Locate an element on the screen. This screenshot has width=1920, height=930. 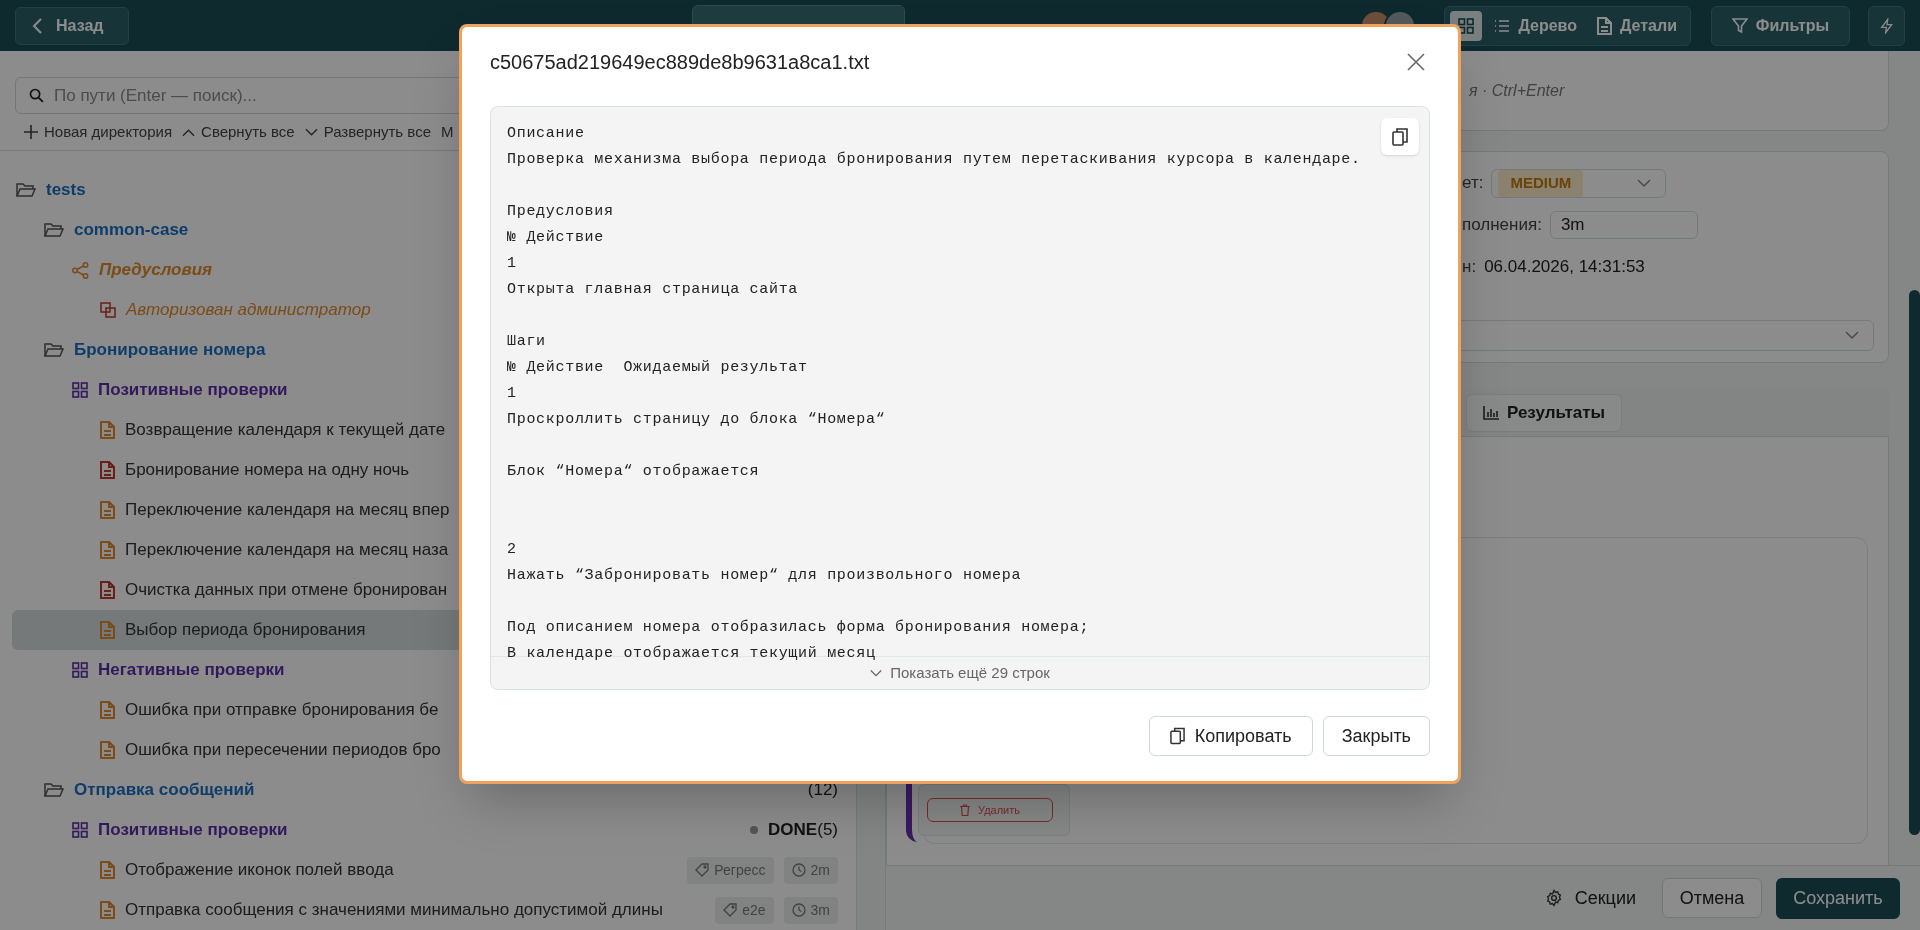
document-icon is located at coordinates (1604, 25).